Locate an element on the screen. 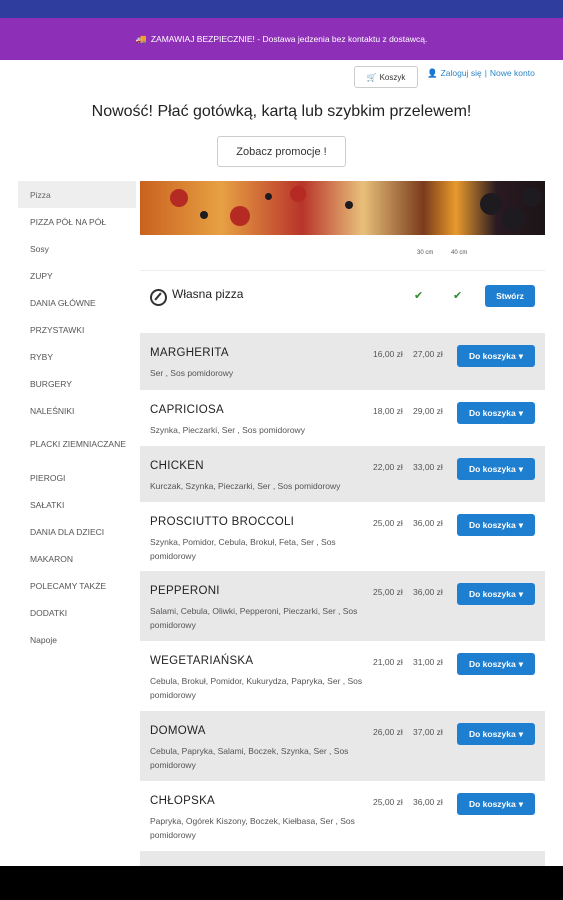 Image resolution: width=563 pixels, height=900 pixels. cart-button: 🛒 Koszyk is located at coordinates (386, 77).